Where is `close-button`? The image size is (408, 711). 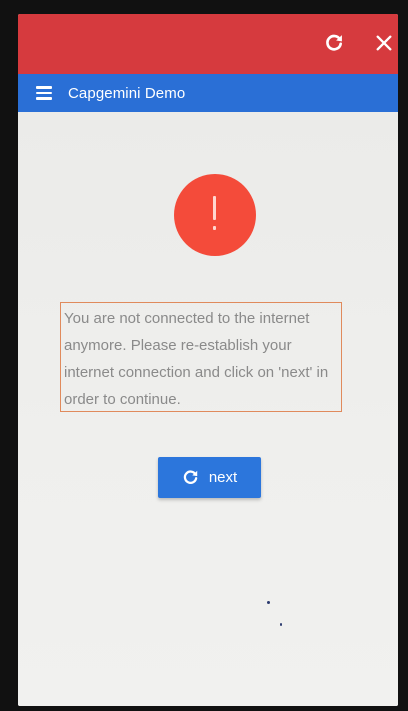 close-button is located at coordinates (383, 43).